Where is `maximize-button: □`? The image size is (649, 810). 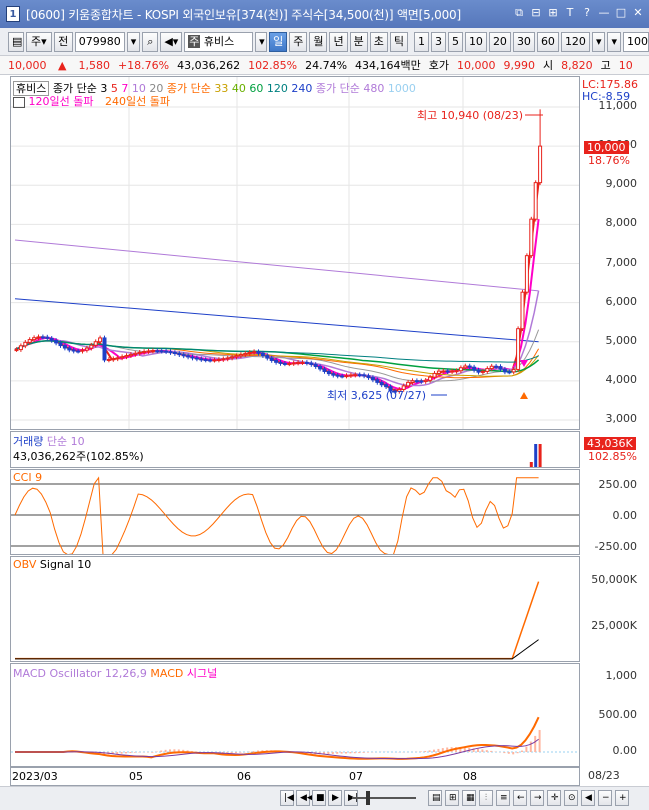
maximize-button: □ is located at coordinates (621, 13).